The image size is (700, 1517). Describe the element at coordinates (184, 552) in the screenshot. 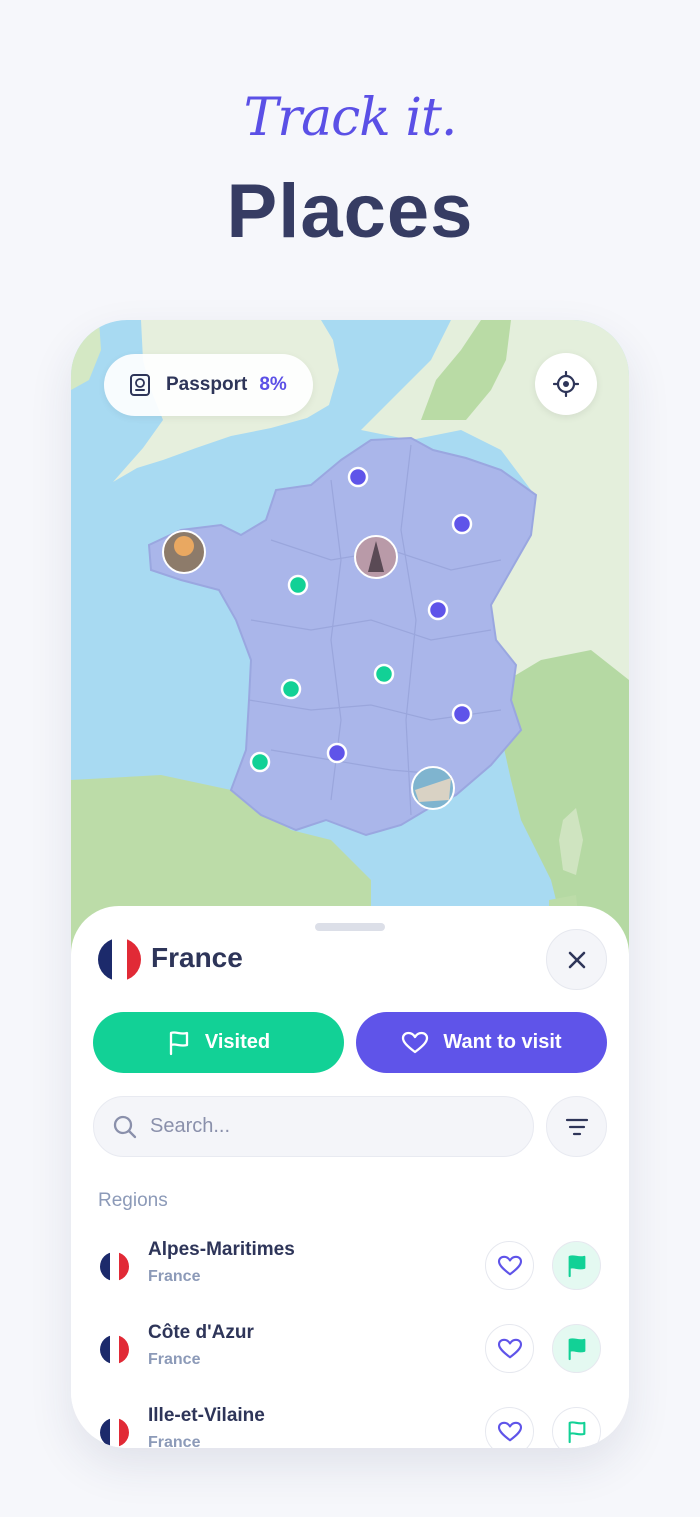

I see `photo-pin-brittany` at that location.